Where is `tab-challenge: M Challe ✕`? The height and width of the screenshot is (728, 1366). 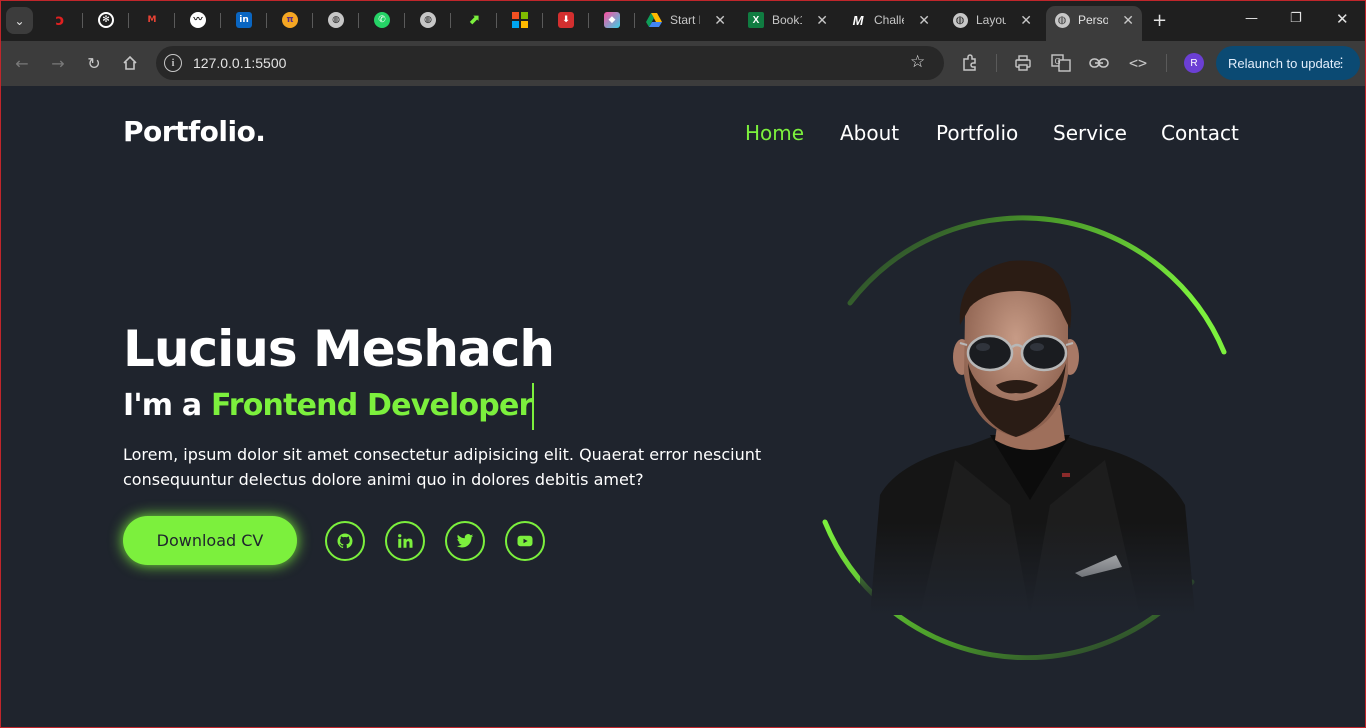
tab-challenge: M Challe ✕ is located at coordinates (890, 20).